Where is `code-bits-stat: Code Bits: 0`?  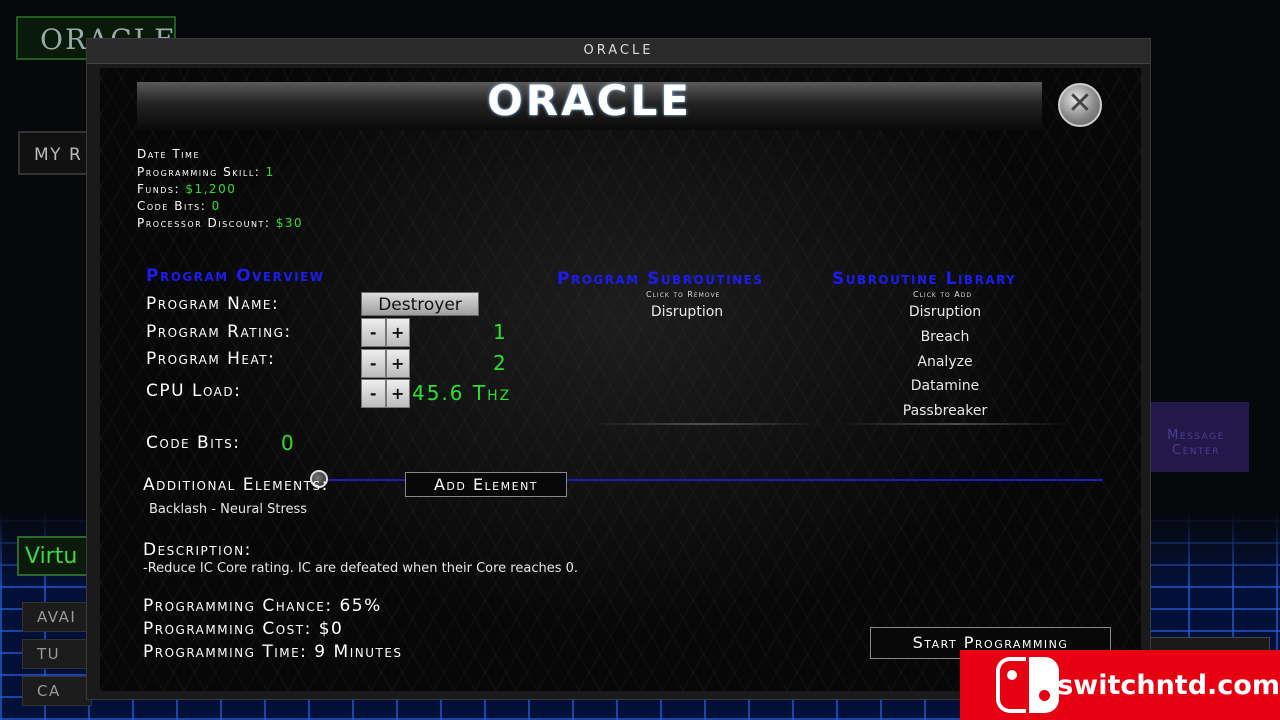 code-bits-stat: Code Bits: 0 is located at coordinates (179, 206).